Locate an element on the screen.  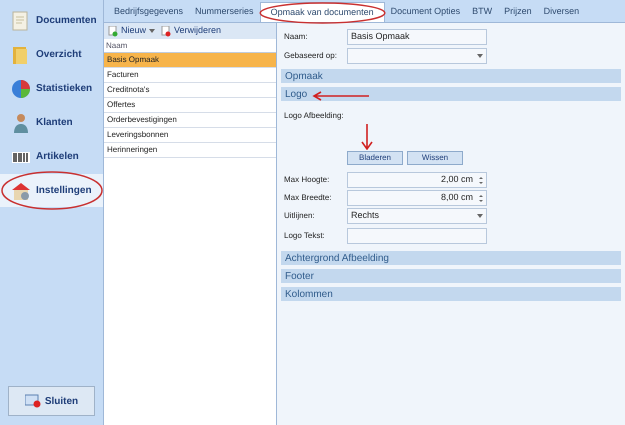
field-label: Gebaseerd op: is located at coordinates (310, 56).